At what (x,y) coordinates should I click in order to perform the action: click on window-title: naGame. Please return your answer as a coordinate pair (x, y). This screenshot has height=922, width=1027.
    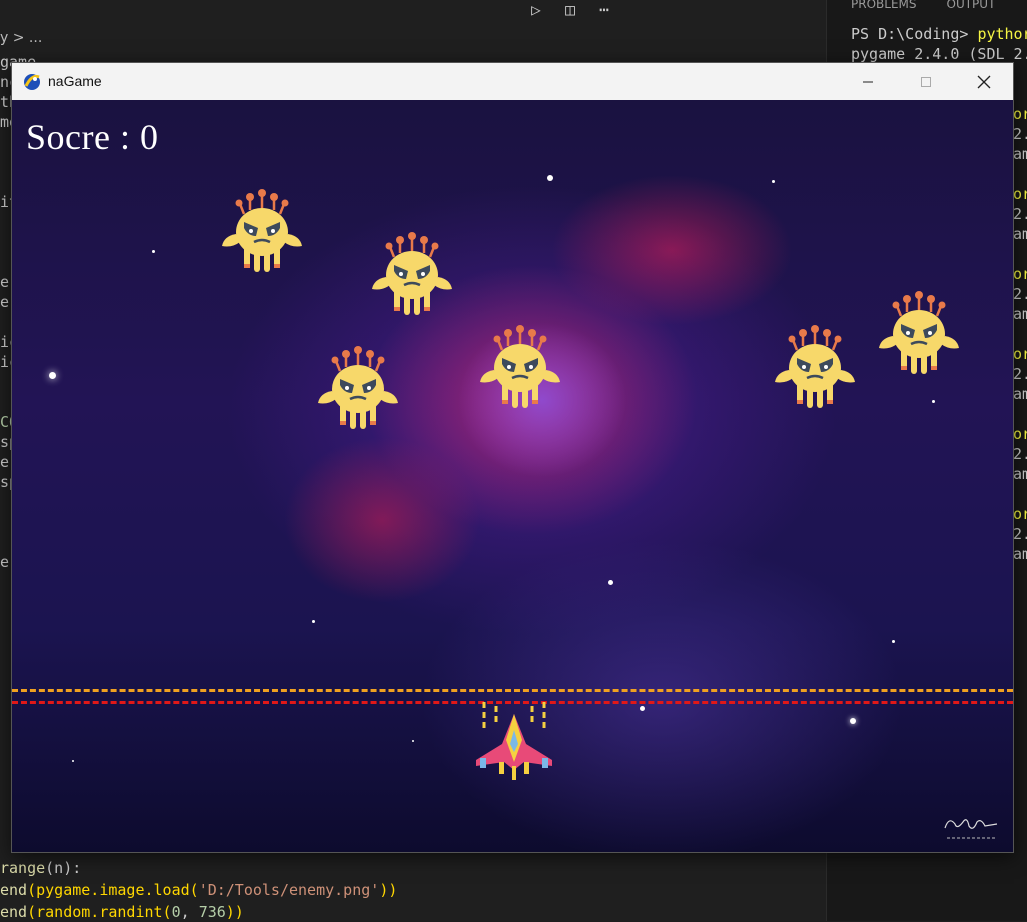
    Looking at the image, I should click on (75, 81).